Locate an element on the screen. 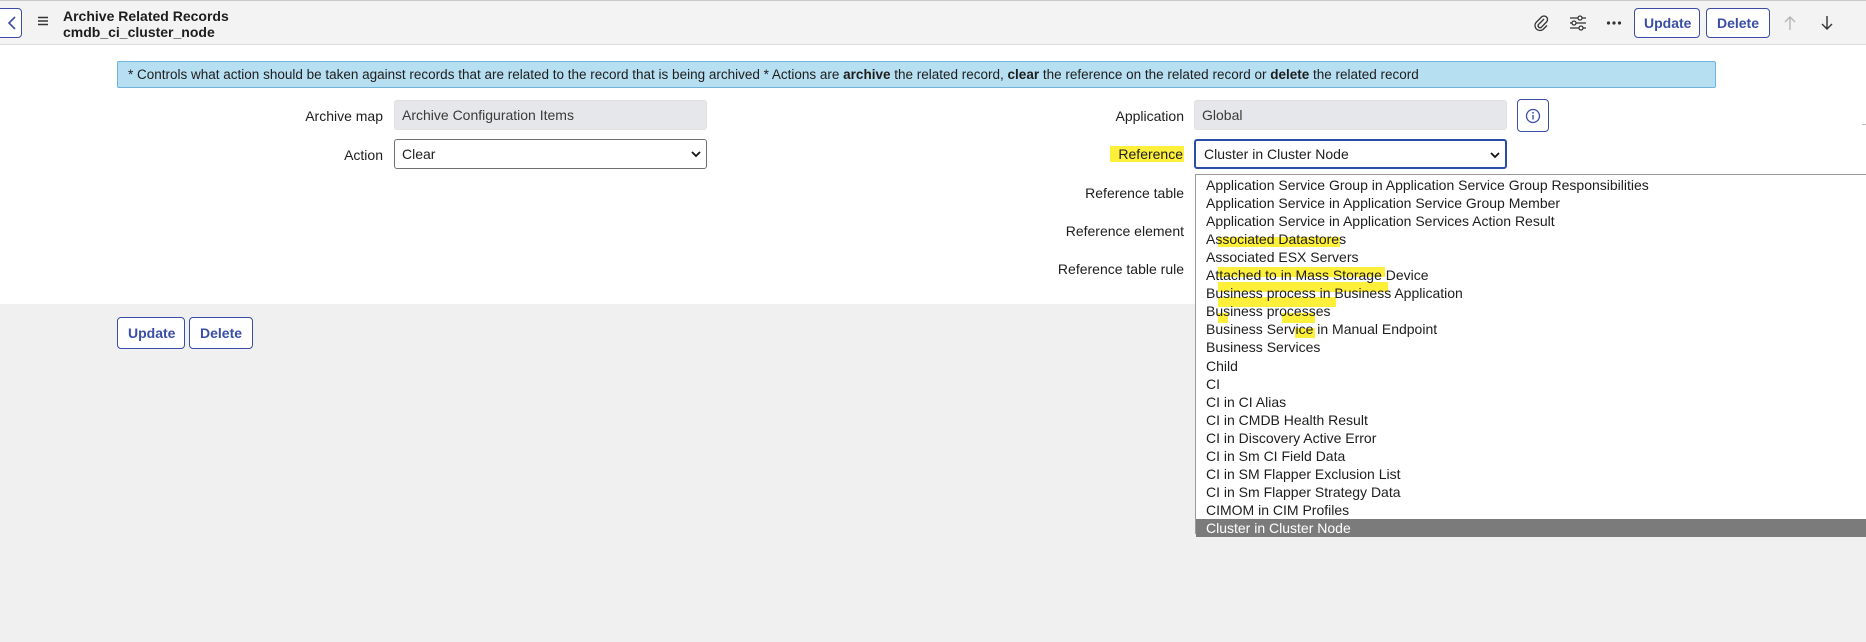 The width and height of the screenshot is (1866, 642). dropdown-option: Cluster in Cluster Node is located at coordinates (1531, 527).